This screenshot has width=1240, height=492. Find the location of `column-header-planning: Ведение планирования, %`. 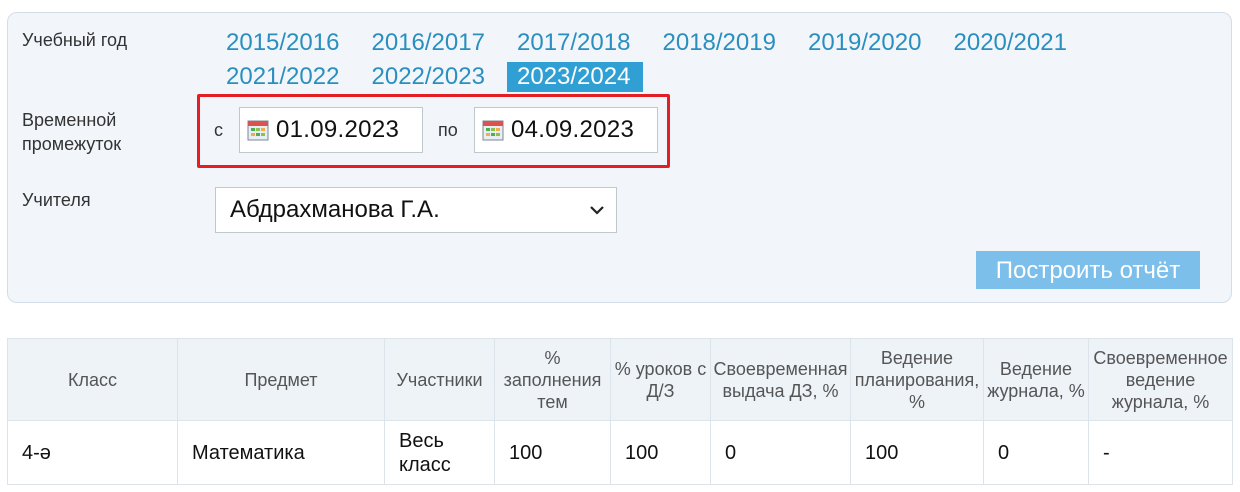

column-header-planning: Ведение планирования, % is located at coordinates (917, 379).